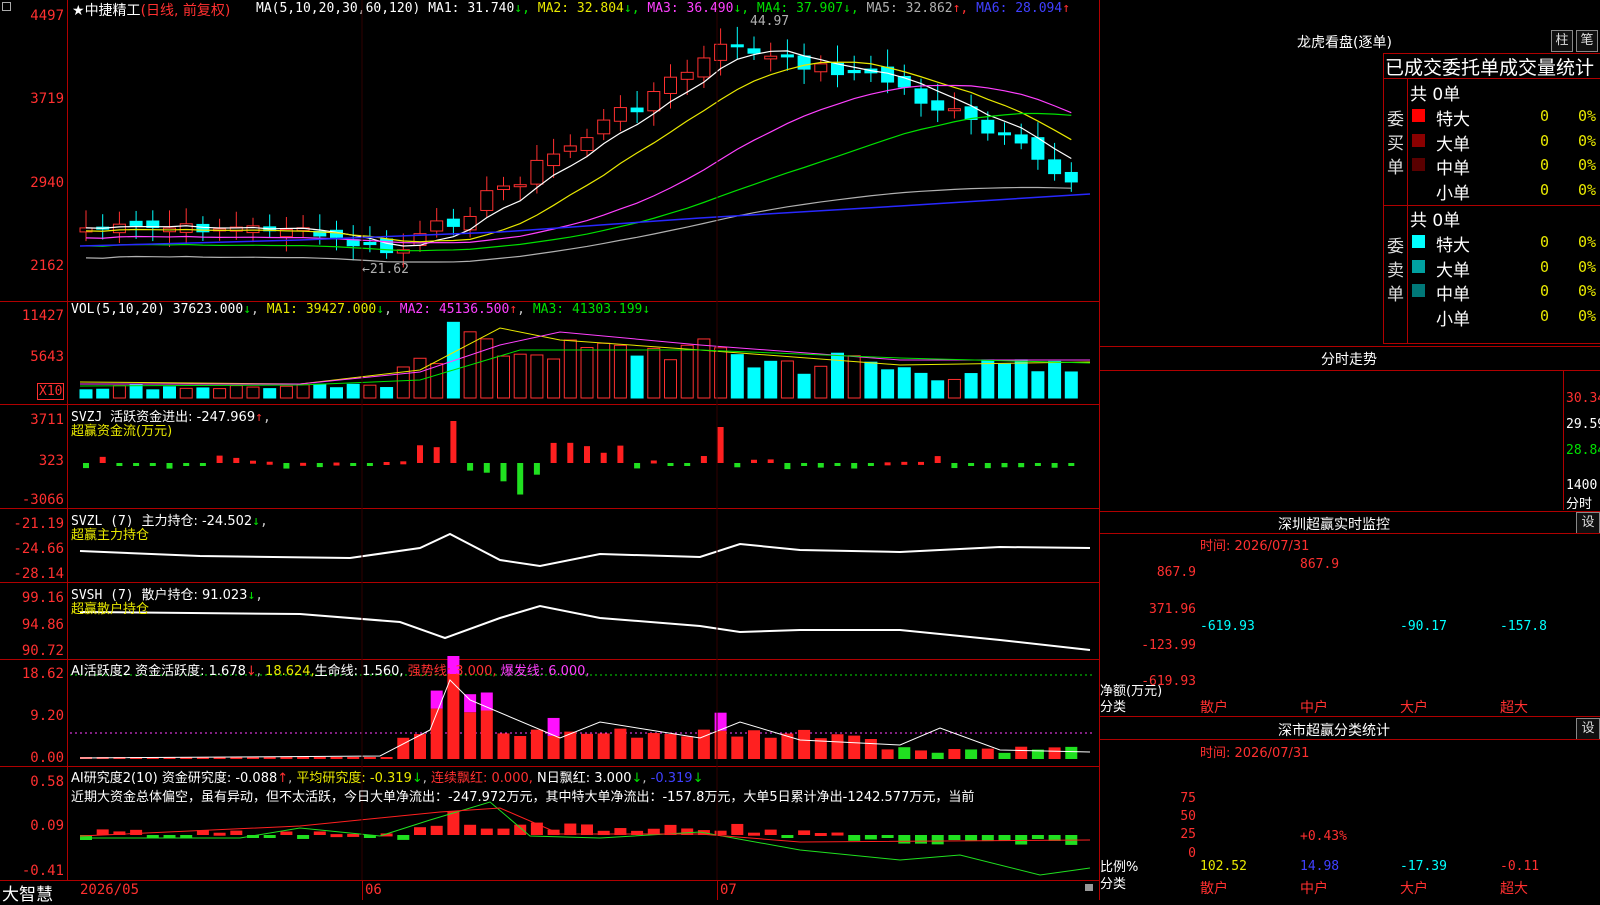 This screenshot has width=1600, height=905. Describe the element at coordinates (1395, 271) in the screenshot. I see `sell-side-label: 委卖单` at that location.